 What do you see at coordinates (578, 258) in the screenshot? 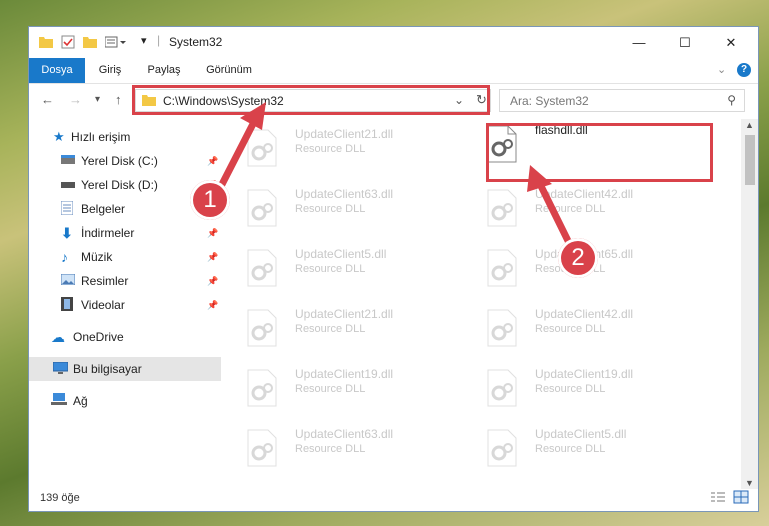
I see `step-badge-2: 2` at bounding box center [578, 258].